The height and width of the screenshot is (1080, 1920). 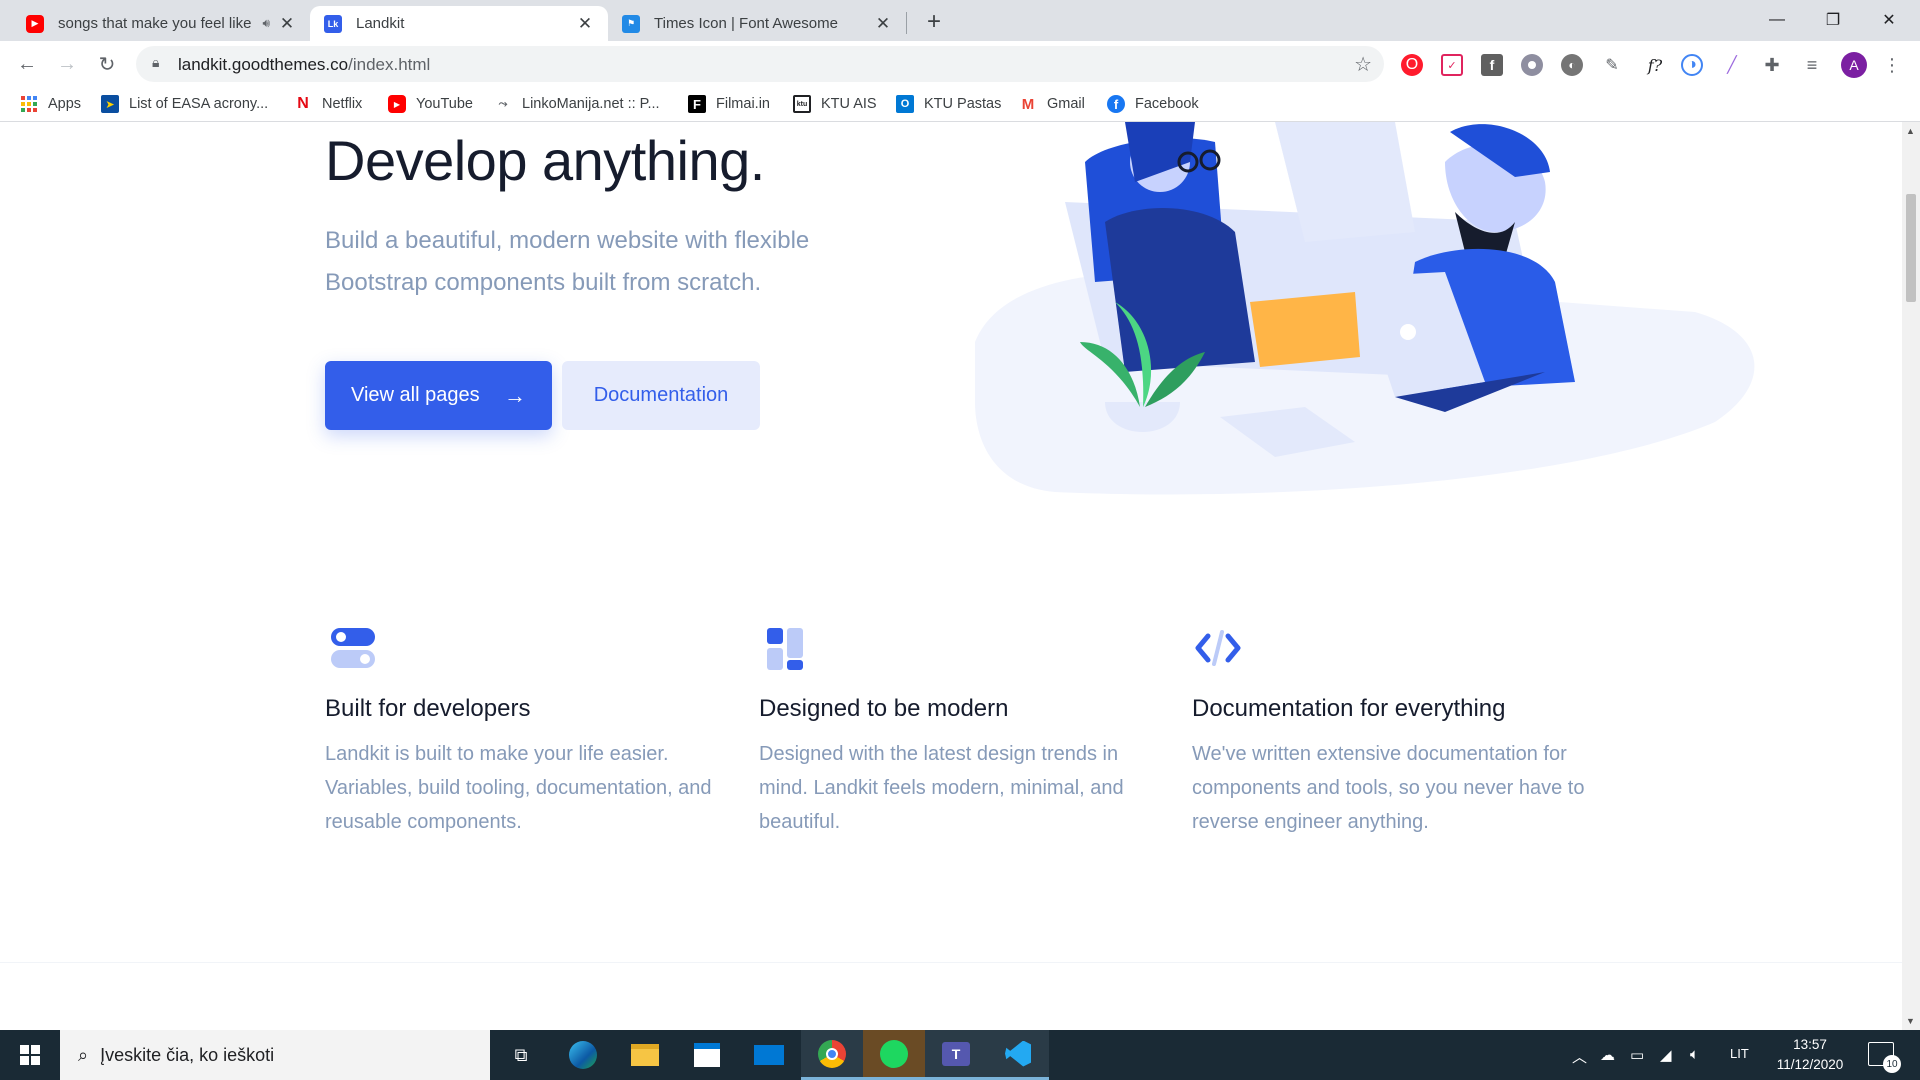 I want to click on tab-title: Times Icon | Font Awesome, so click(x=746, y=23).